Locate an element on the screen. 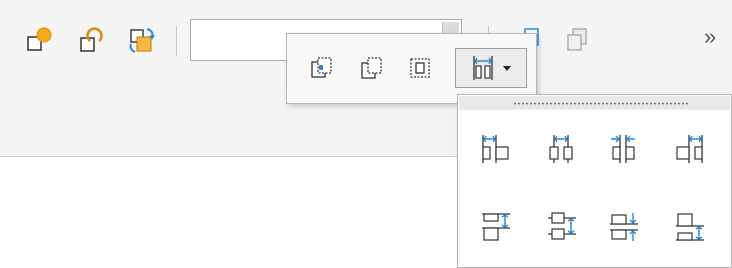 The width and height of the screenshot is (732, 268). align-send-icon is located at coordinates (420, 68).